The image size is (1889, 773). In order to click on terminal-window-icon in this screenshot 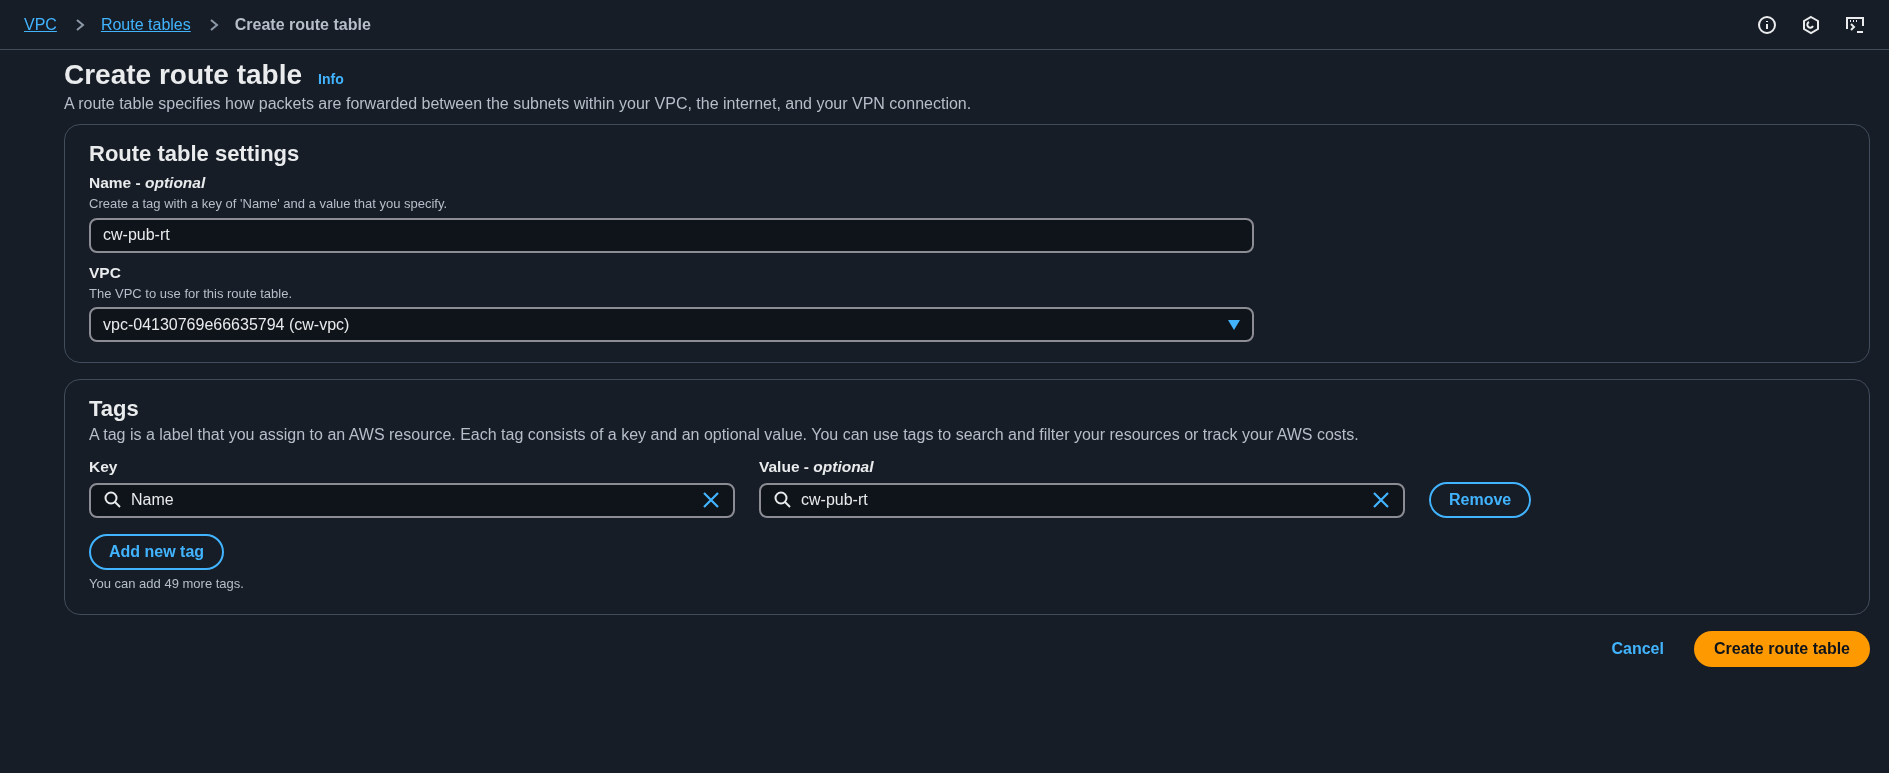, I will do `click(1855, 24)`.